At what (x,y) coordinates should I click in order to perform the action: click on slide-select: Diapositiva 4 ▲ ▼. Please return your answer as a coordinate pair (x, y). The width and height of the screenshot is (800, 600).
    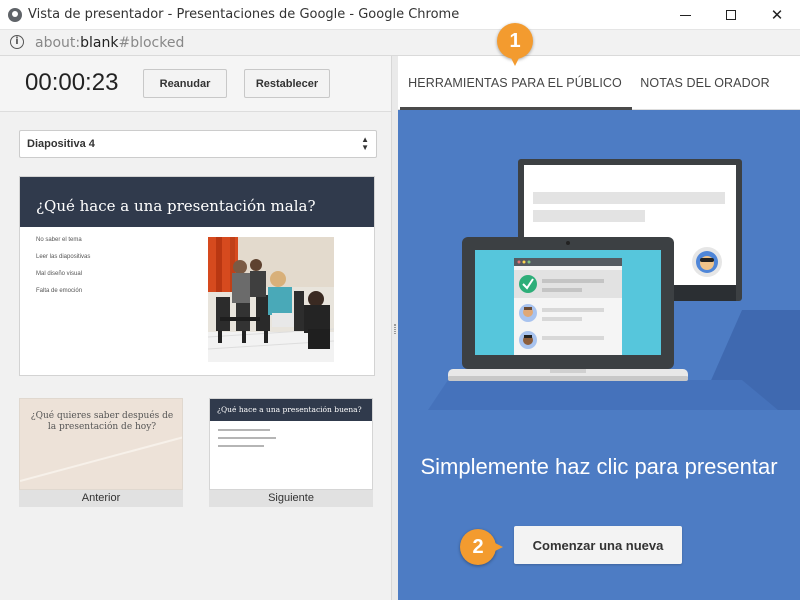
    Looking at the image, I should click on (198, 144).